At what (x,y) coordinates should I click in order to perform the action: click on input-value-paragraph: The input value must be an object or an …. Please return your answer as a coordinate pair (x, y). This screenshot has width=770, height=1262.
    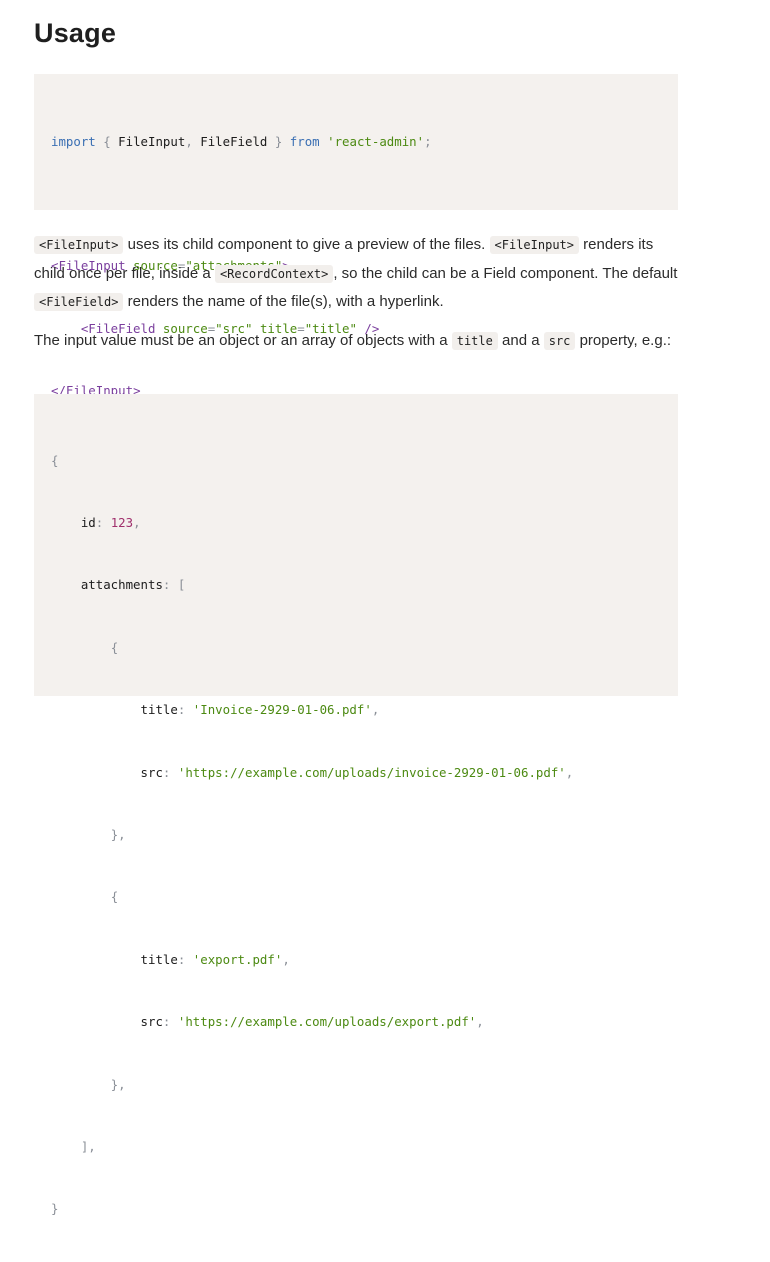
    Looking at the image, I should click on (356, 341).